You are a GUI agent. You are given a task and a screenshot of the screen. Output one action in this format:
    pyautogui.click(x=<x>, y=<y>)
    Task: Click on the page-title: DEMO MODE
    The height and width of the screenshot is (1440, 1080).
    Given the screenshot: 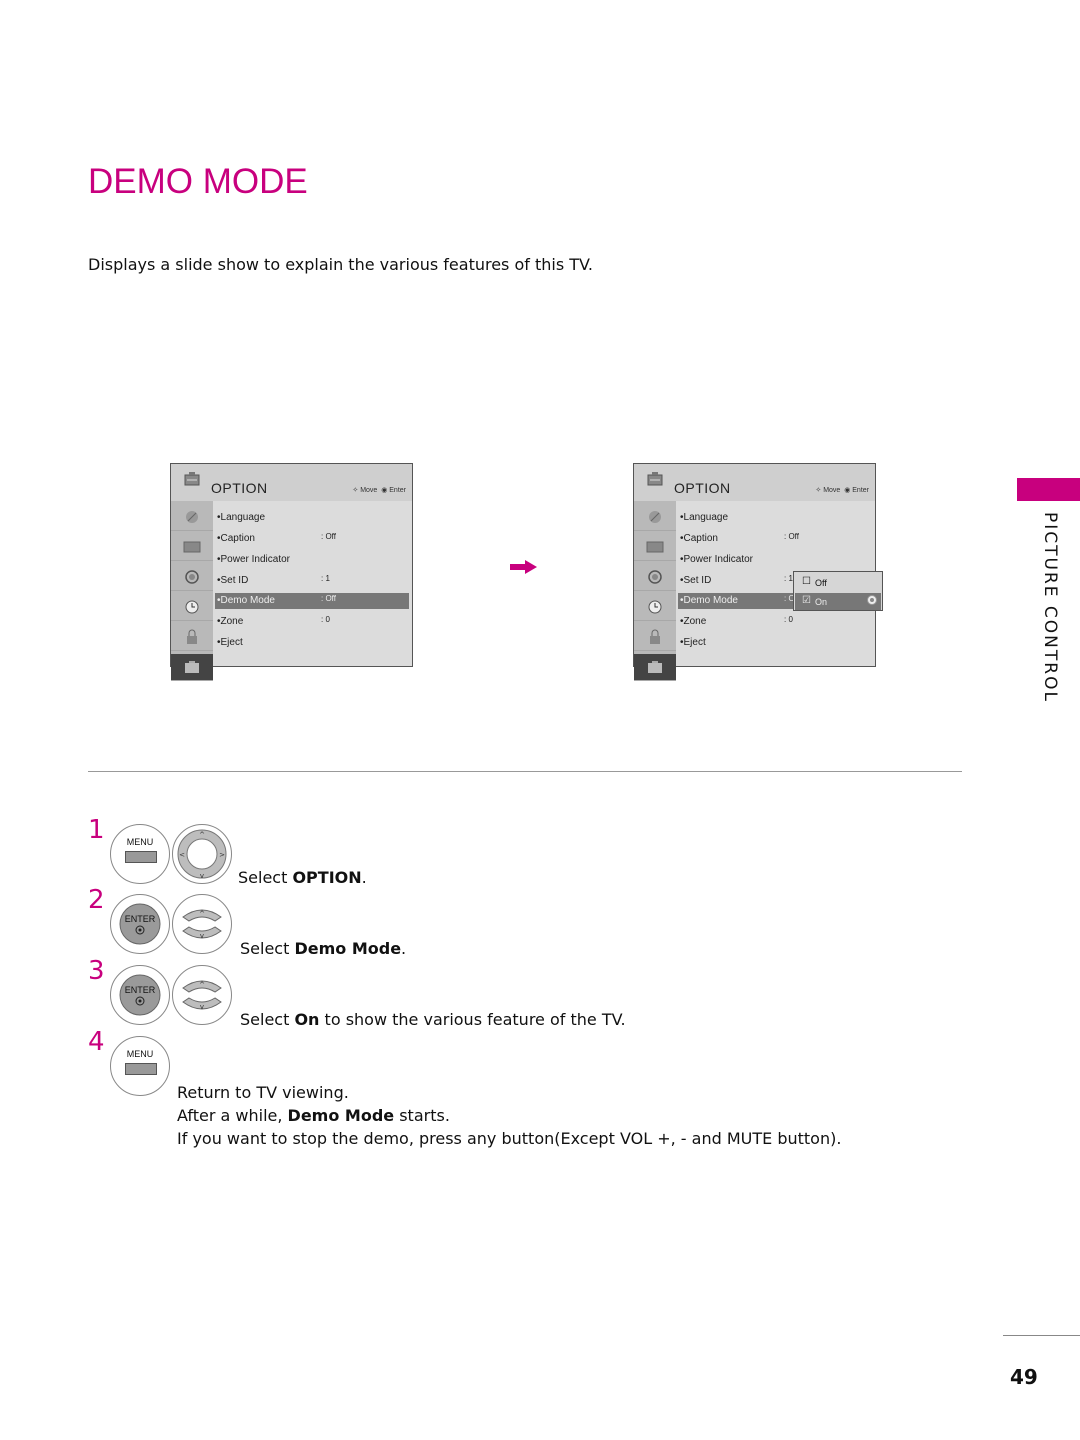 What is the action you would take?
    pyautogui.click(x=198, y=181)
    